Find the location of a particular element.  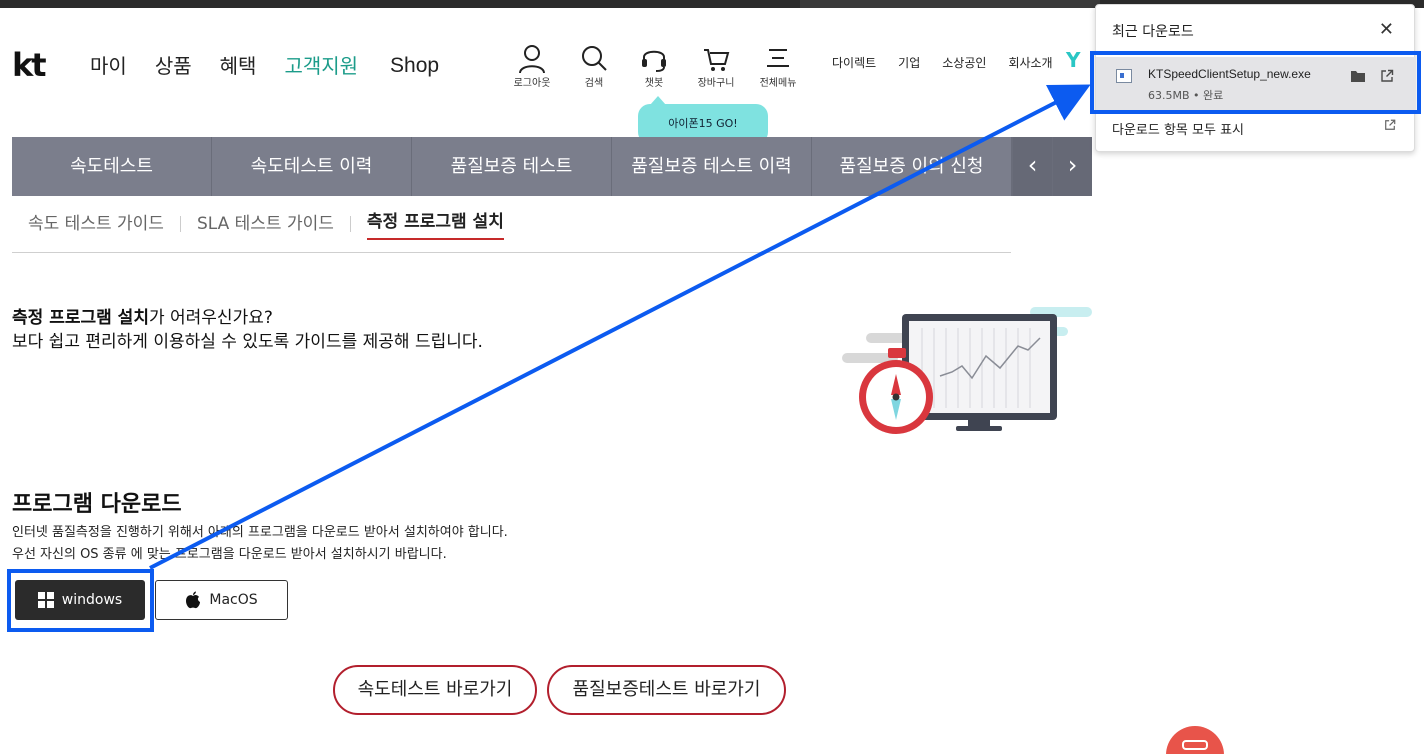

headset-icon is located at coordinates (654, 61).